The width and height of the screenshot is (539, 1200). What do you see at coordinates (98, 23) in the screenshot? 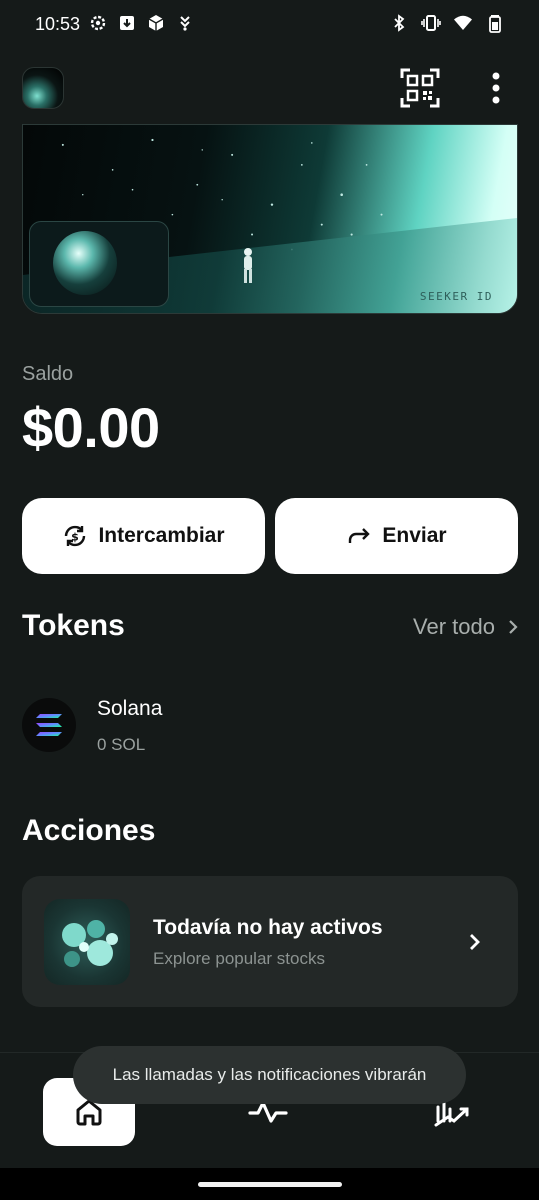
I see `gear-icon` at bounding box center [98, 23].